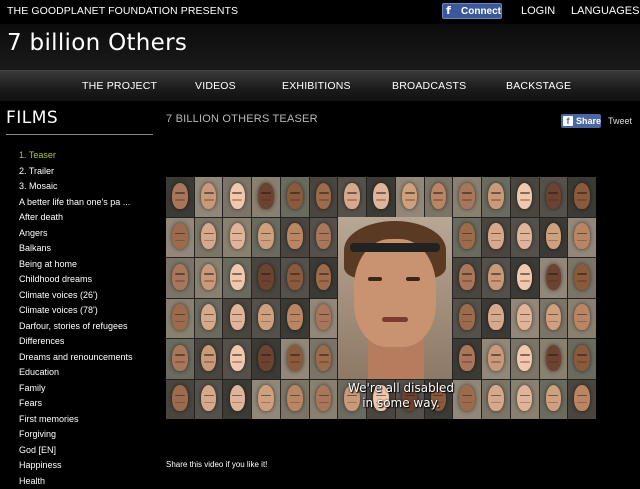 The height and width of the screenshot is (489, 640). Describe the element at coordinates (32, 118) in the screenshot. I see `films-heading: FILMS` at that location.